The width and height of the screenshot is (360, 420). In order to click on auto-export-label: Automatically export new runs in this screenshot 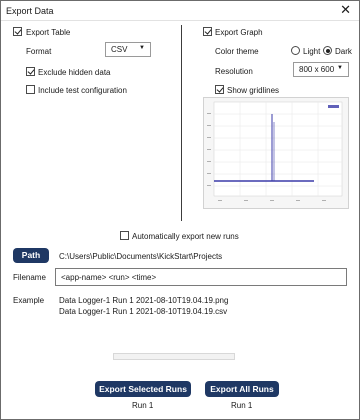, I will do `click(185, 236)`.